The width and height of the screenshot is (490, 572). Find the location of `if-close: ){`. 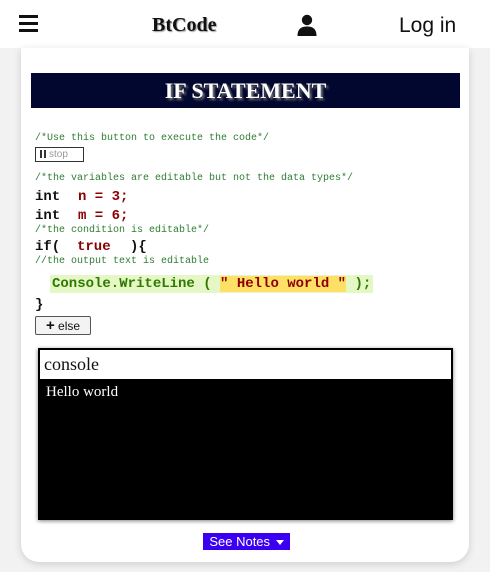

if-close: ){ is located at coordinates (138, 247).